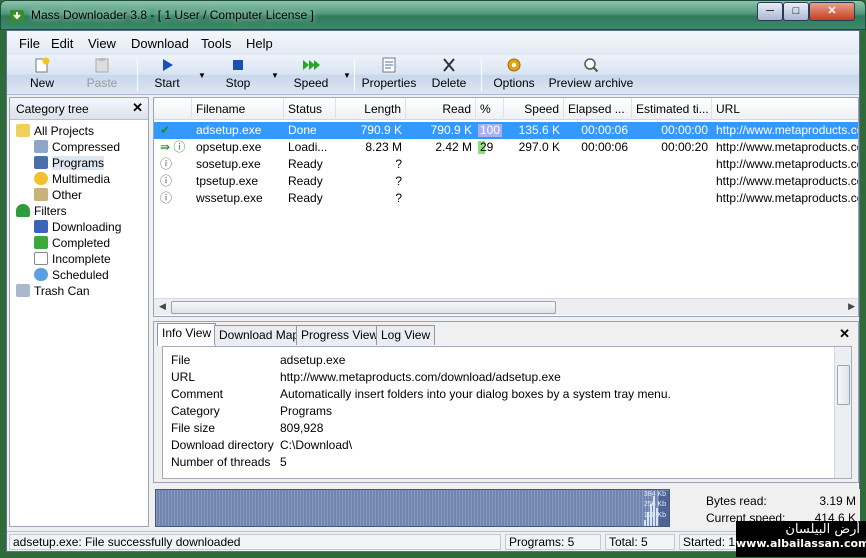 The image size is (866, 558). Describe the element at coordinates (160, 43) in the screenshot. I see `menu-download: Download` at that location.